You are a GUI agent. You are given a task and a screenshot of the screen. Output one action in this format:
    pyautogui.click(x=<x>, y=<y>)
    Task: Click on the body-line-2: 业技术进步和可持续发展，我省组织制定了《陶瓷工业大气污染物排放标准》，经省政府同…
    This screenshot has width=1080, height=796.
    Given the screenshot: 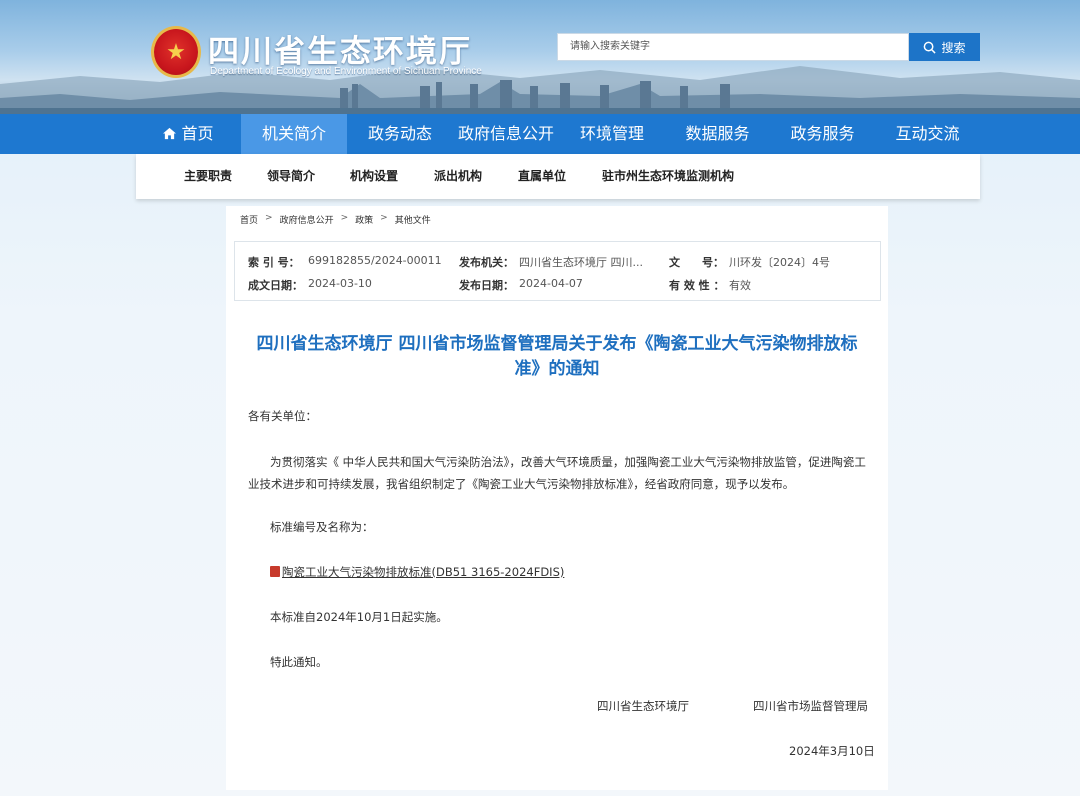 What is the action you would take?
    pyautogui.click(x=521, y=484)
    